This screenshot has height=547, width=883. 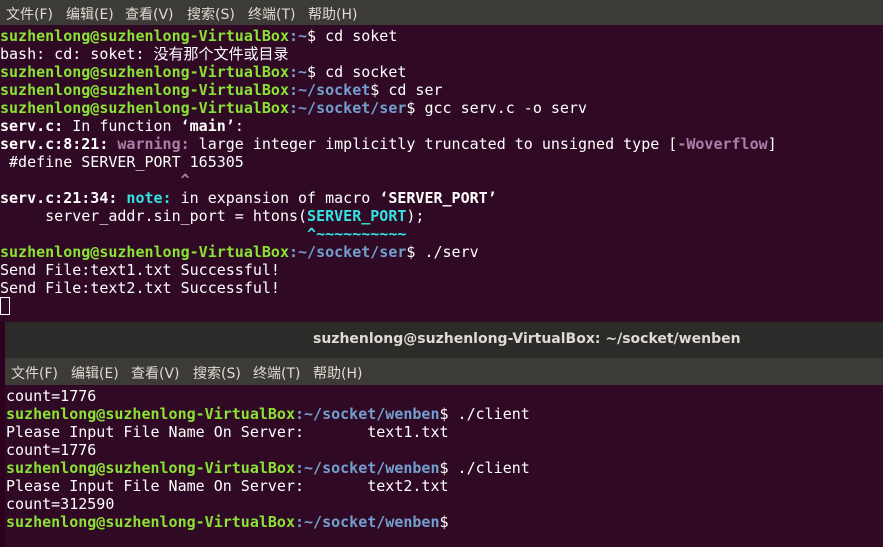 I want to click on cursor-icon, so click(x=5, y=306).